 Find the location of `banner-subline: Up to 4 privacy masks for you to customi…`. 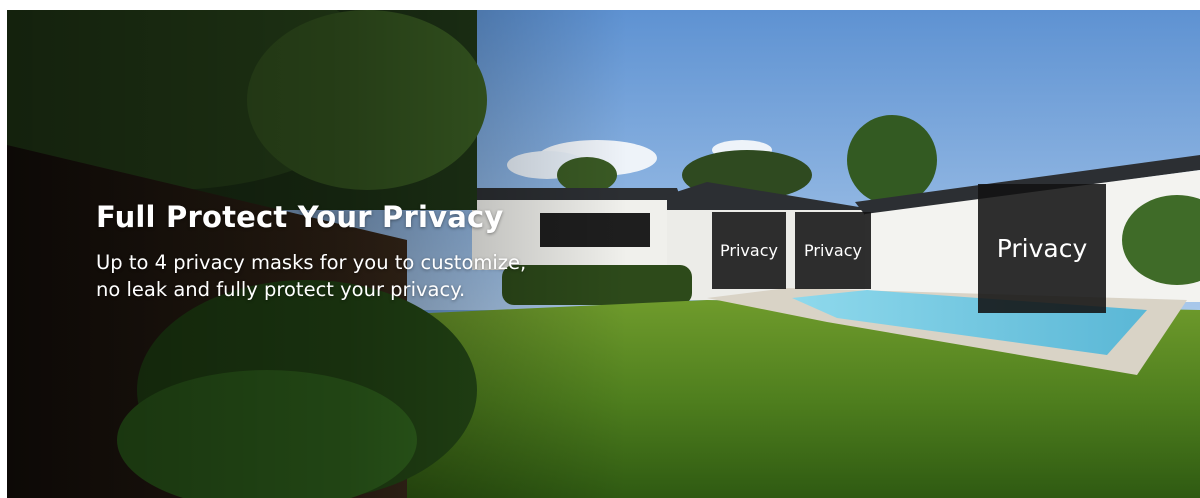

banner-subline: Up to 4 privacy masks for you to customi… is located at coordinates (311, 276).